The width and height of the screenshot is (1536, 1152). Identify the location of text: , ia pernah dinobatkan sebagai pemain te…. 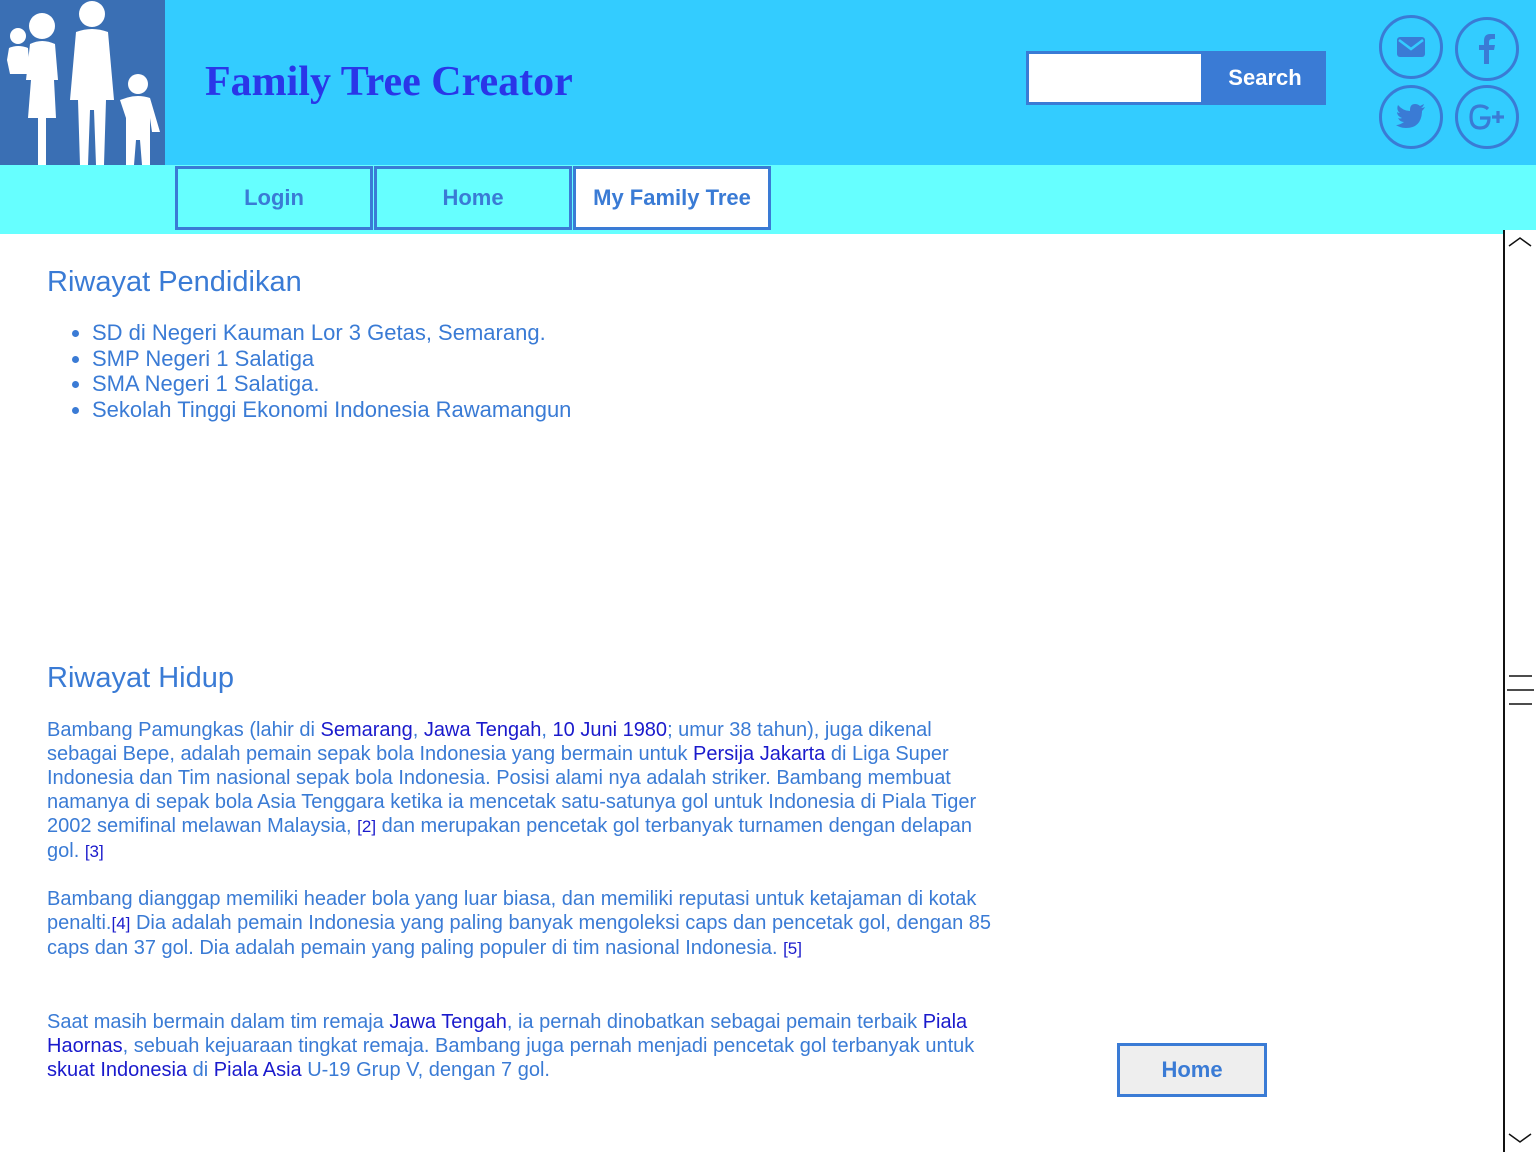
(714, 1022).